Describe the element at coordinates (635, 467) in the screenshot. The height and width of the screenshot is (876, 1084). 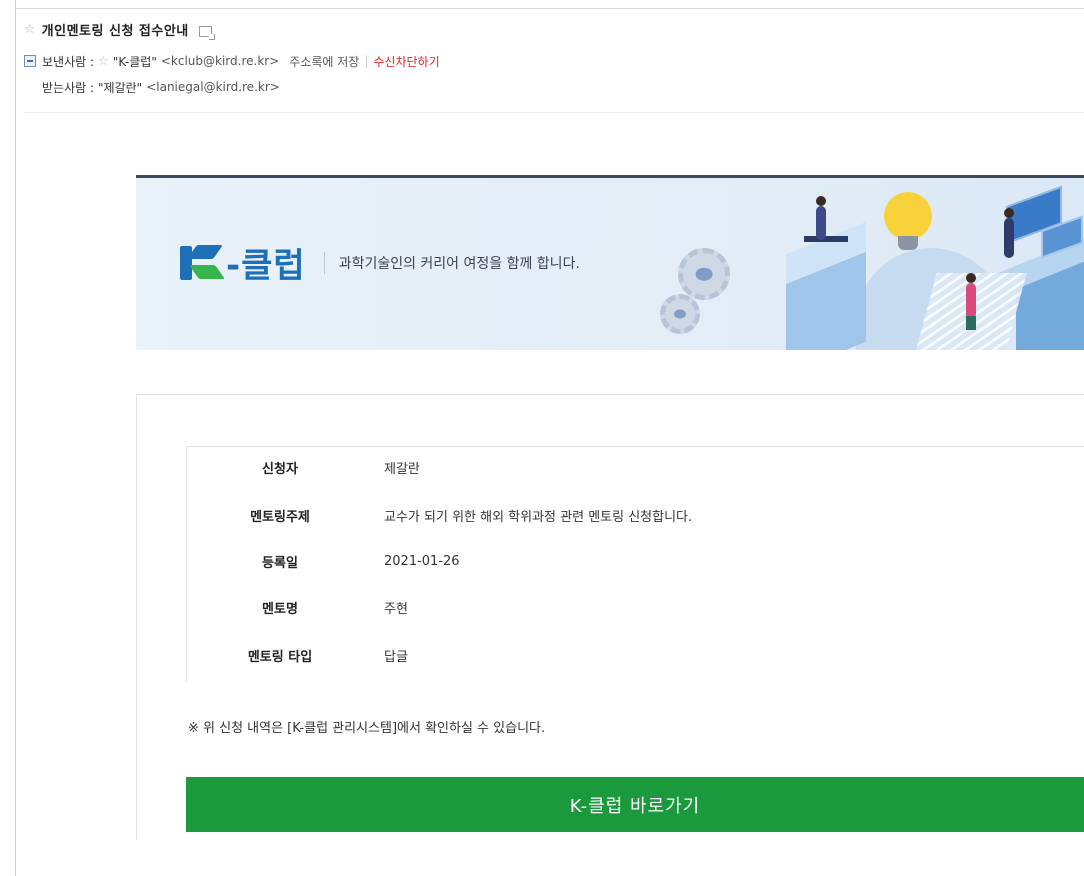
I see `detail-row: 신청자 제갈란` at that location.